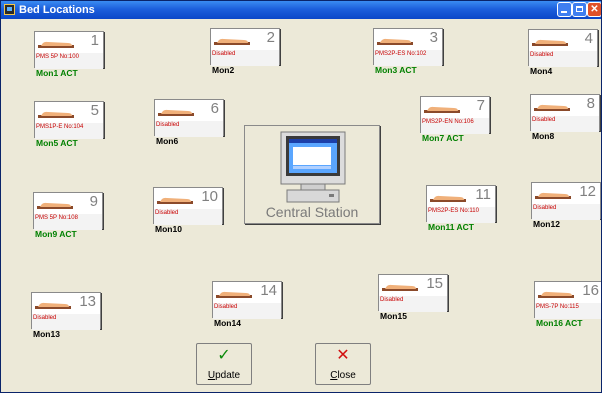  Describe the element at coordinates (541, 71) in the screenshot. I see `monitor-label: Mon4` at that location.